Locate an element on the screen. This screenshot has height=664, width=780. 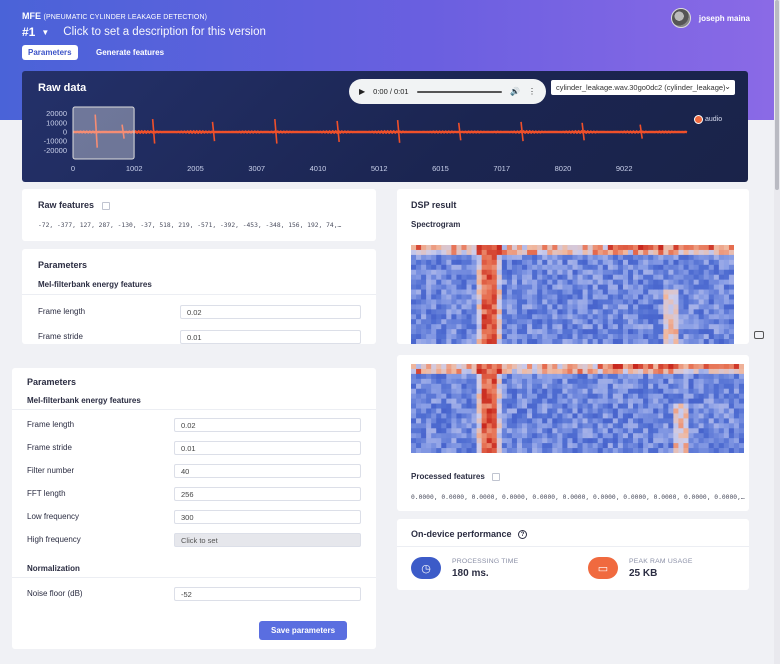
version-number: #1 is located at coordinates (28, 32).